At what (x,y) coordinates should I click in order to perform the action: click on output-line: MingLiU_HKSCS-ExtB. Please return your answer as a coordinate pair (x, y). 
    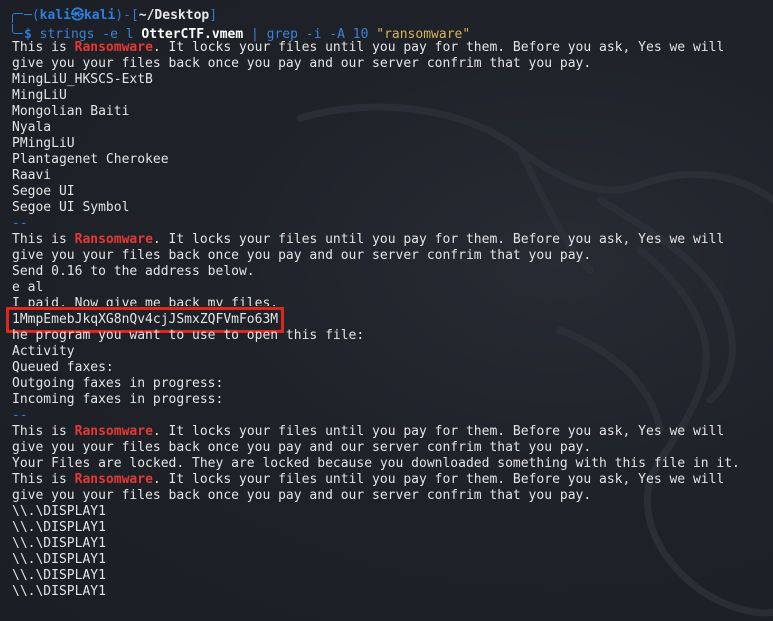
    Looking at the image, I should click on (82, 79).